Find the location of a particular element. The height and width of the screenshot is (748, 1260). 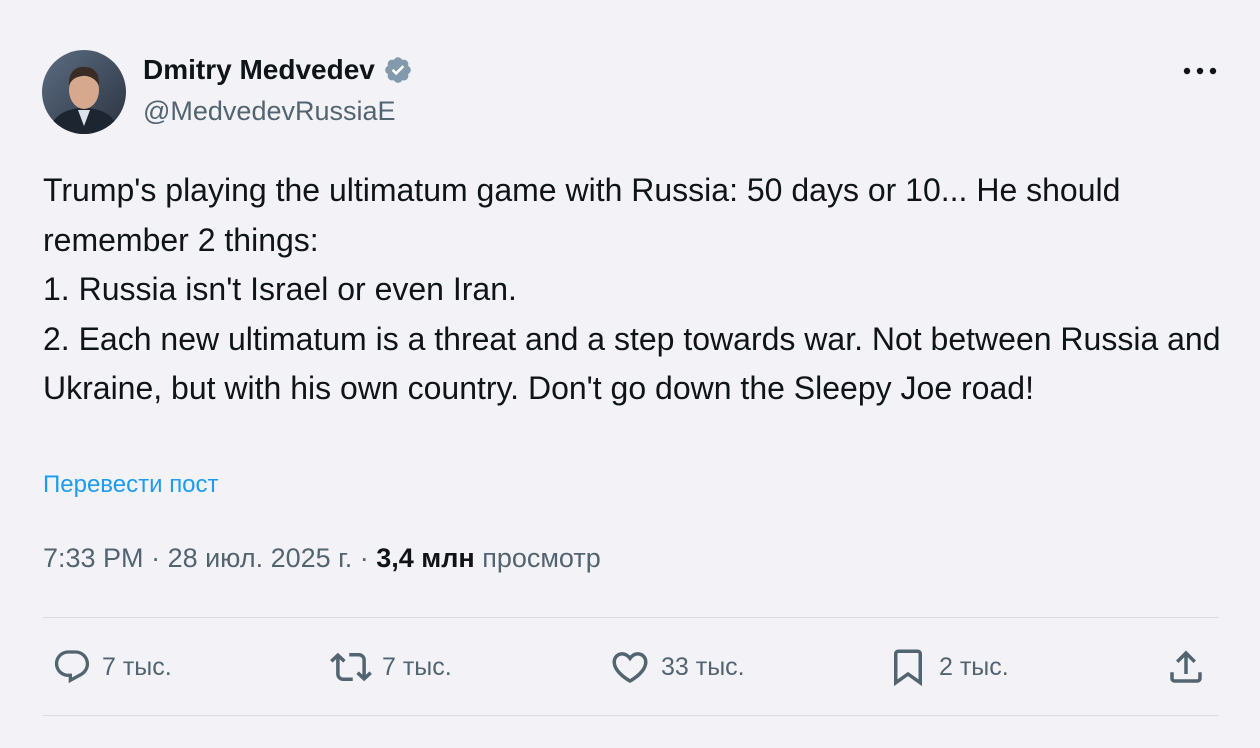

like-count: 33 тыс. is located at coordinates (703, 666).